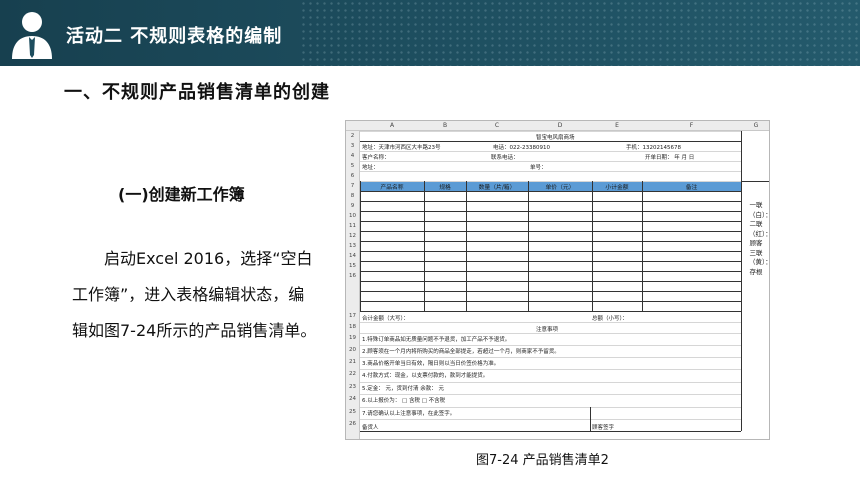  What do you see at coordinates (32, 35) in the screenshot?
I see `person-icon` at bounding box center [32, 35].